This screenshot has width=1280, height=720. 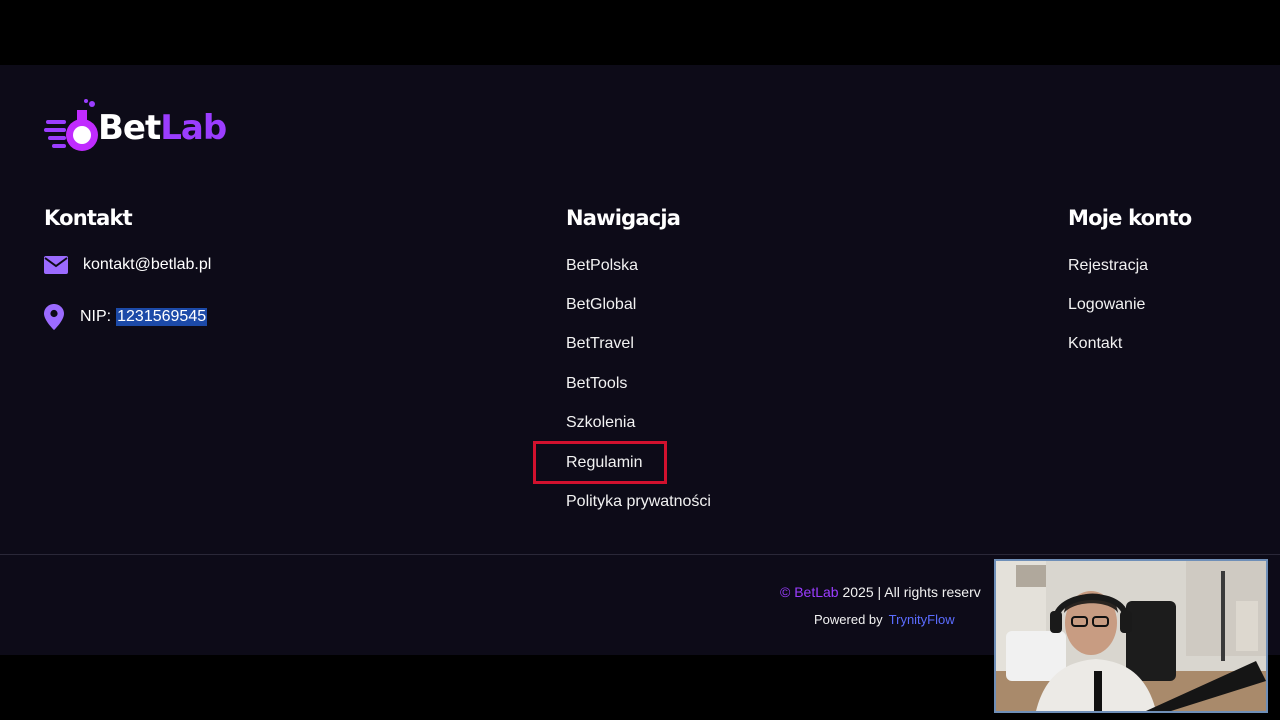 What do you see at coordinates (96, 316) in the screenshot?
I see `nip-label: NIP:` at bounding box center [96, 316].